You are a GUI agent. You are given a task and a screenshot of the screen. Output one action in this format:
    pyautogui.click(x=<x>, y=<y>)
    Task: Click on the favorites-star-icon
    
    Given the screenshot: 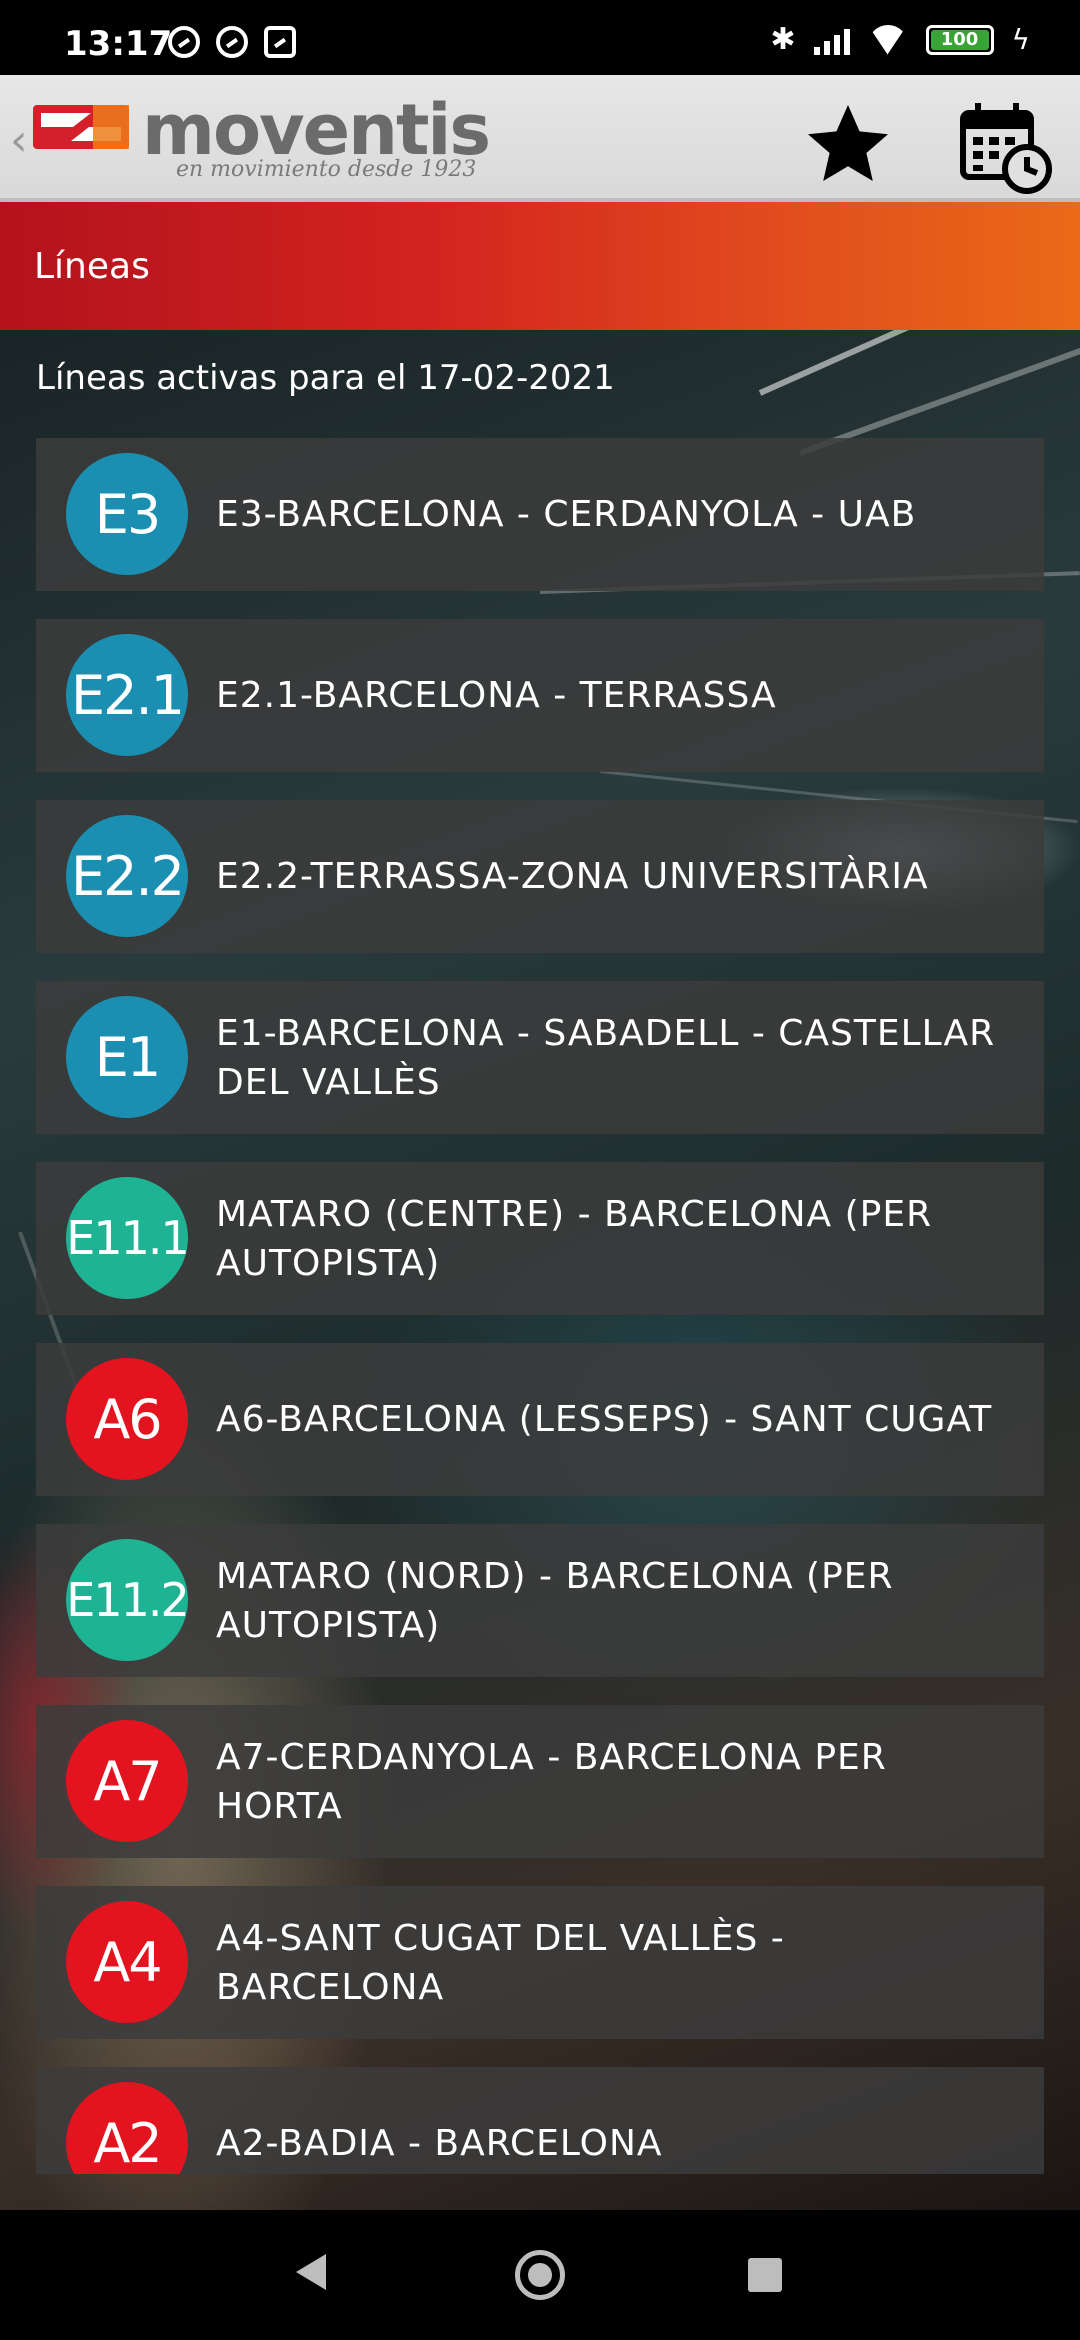 What is the action you would take?
    pyautogui.click(x=848, y=145)
    